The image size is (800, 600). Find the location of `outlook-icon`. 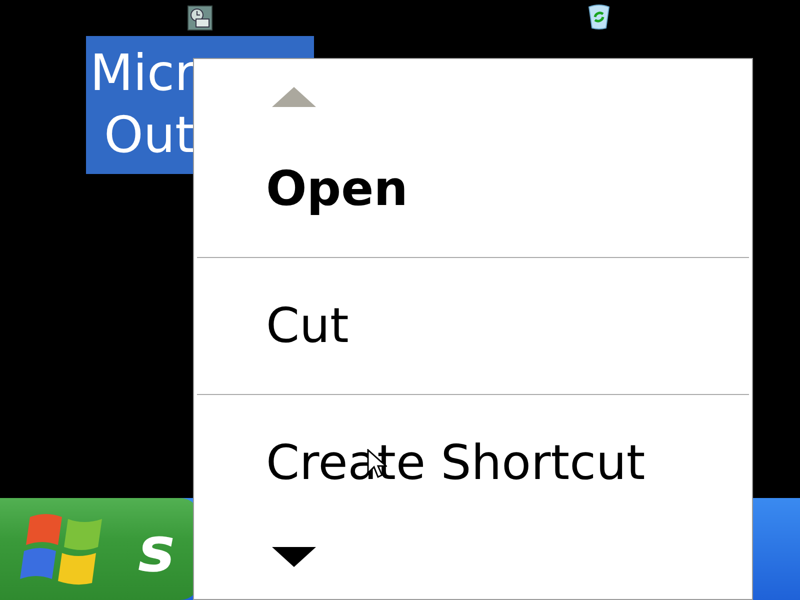

outlook-icon is located at coordinates (200, 18).